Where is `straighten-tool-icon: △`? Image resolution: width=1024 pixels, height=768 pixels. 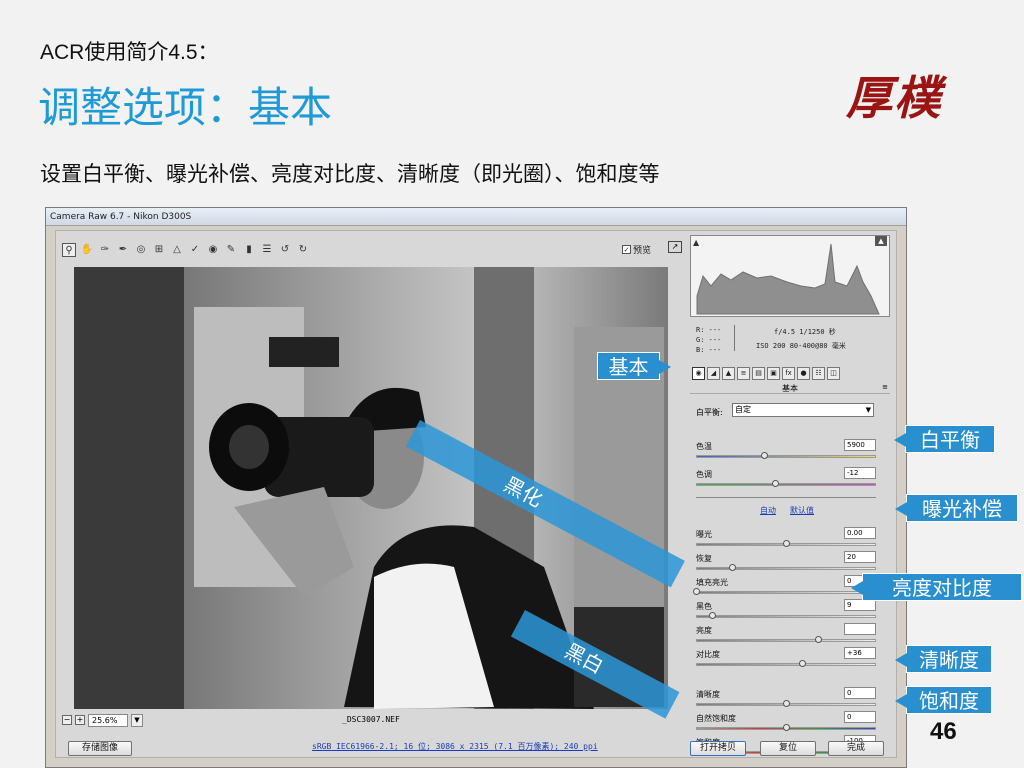 straighten-tool-icon: △ is located at coordinates (177, 250).